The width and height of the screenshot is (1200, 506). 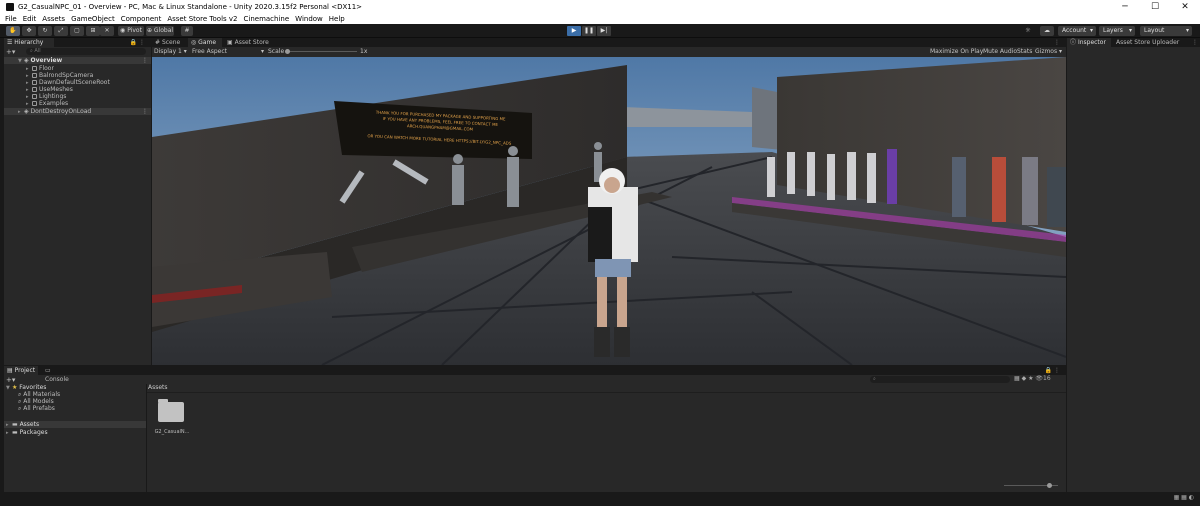 I want to click on icon-size-slider-handle, so click(x=1049, y=485).